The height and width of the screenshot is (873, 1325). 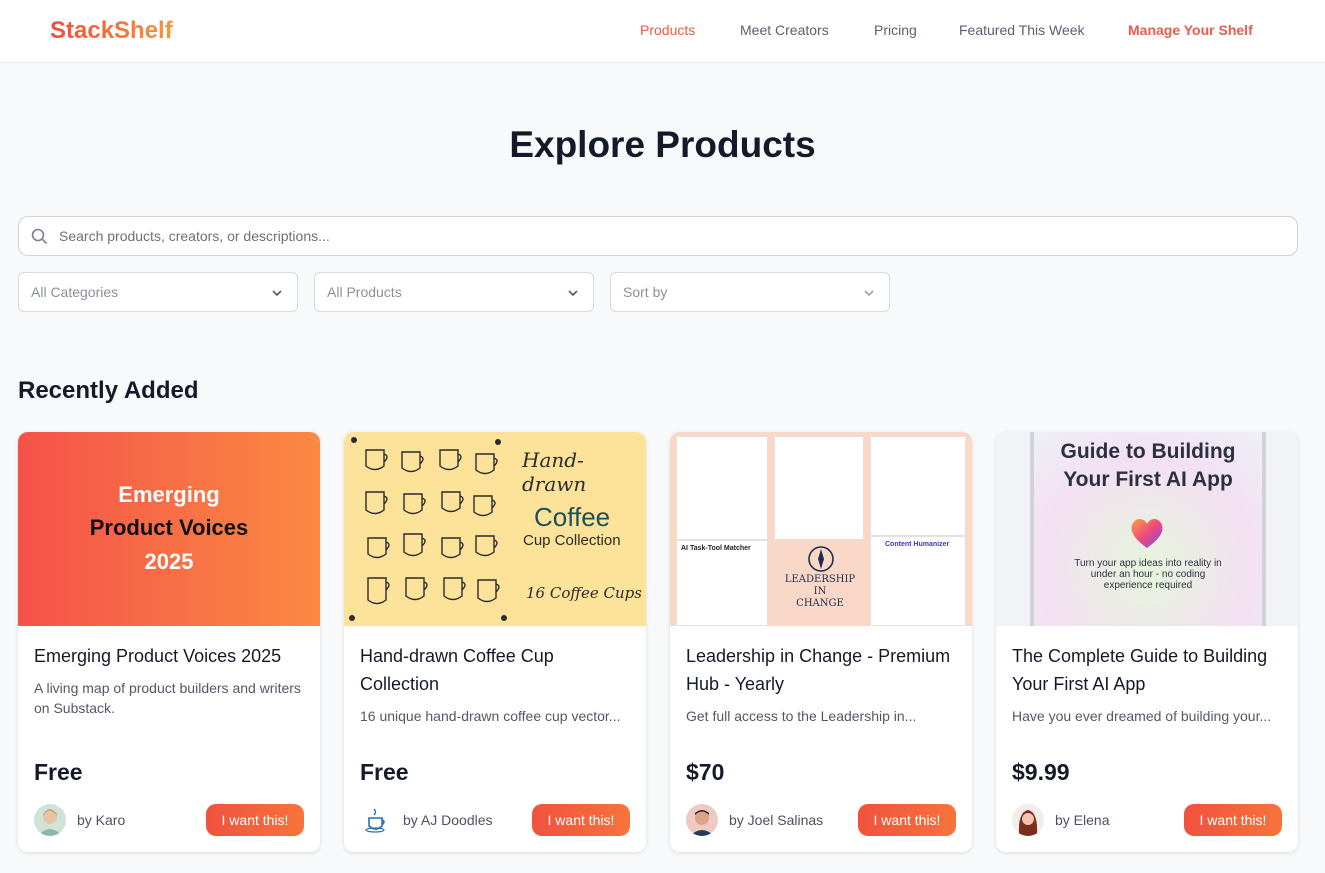 I want to click on thumbnail-text: experience required, so click(x=1148, y=585).